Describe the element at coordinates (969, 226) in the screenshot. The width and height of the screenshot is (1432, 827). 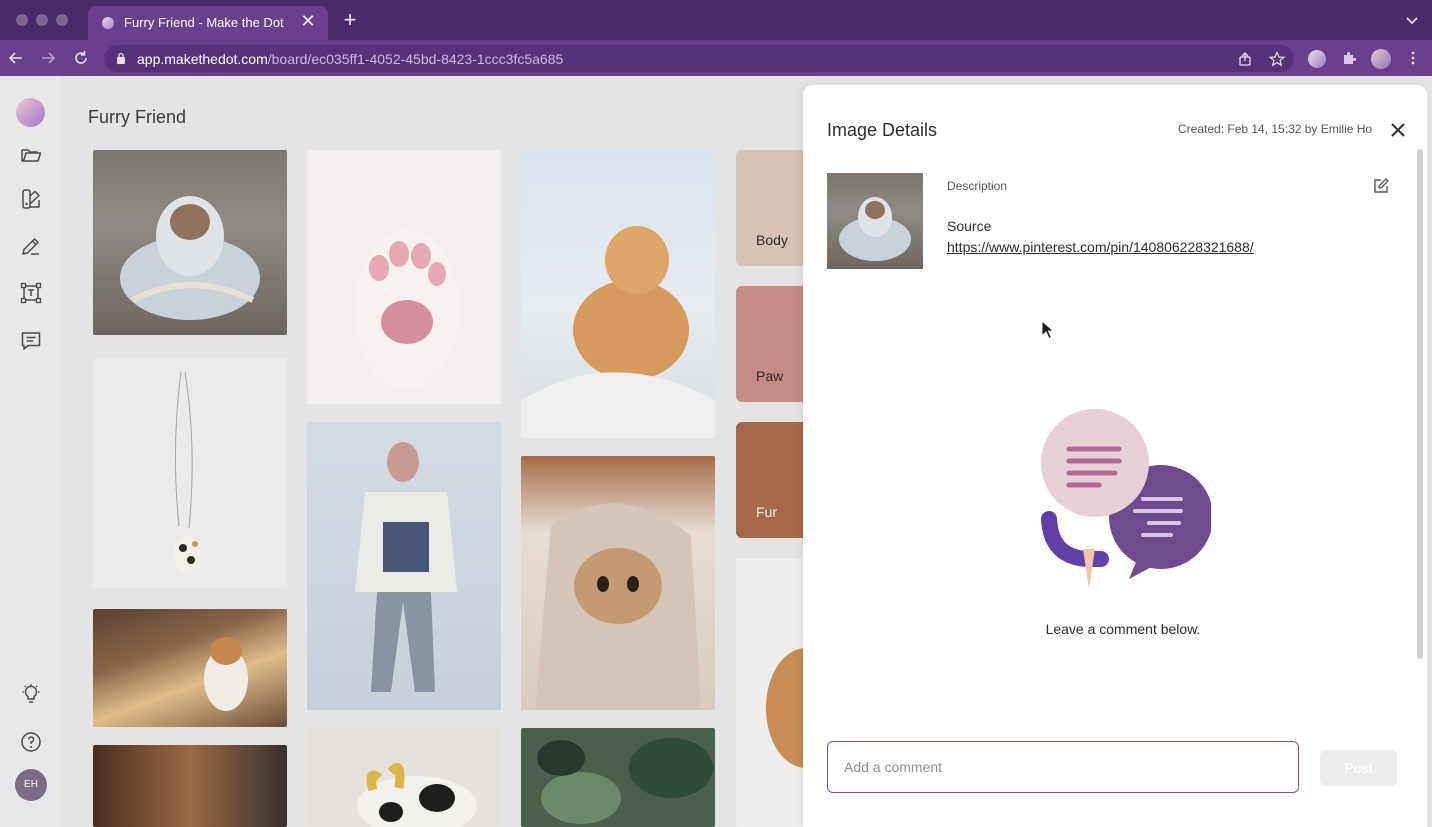
I see `source-label: Source` at that location.